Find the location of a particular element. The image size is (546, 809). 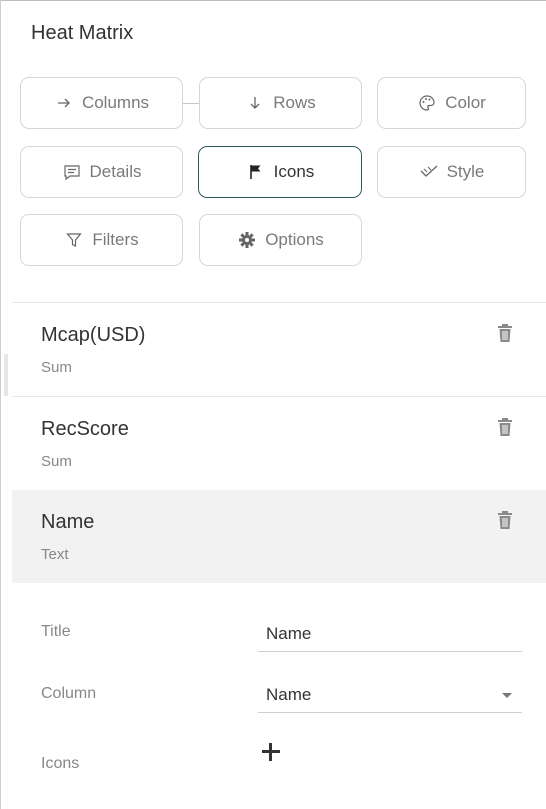

style-button-label: Style is located at coordinates (465, 171).